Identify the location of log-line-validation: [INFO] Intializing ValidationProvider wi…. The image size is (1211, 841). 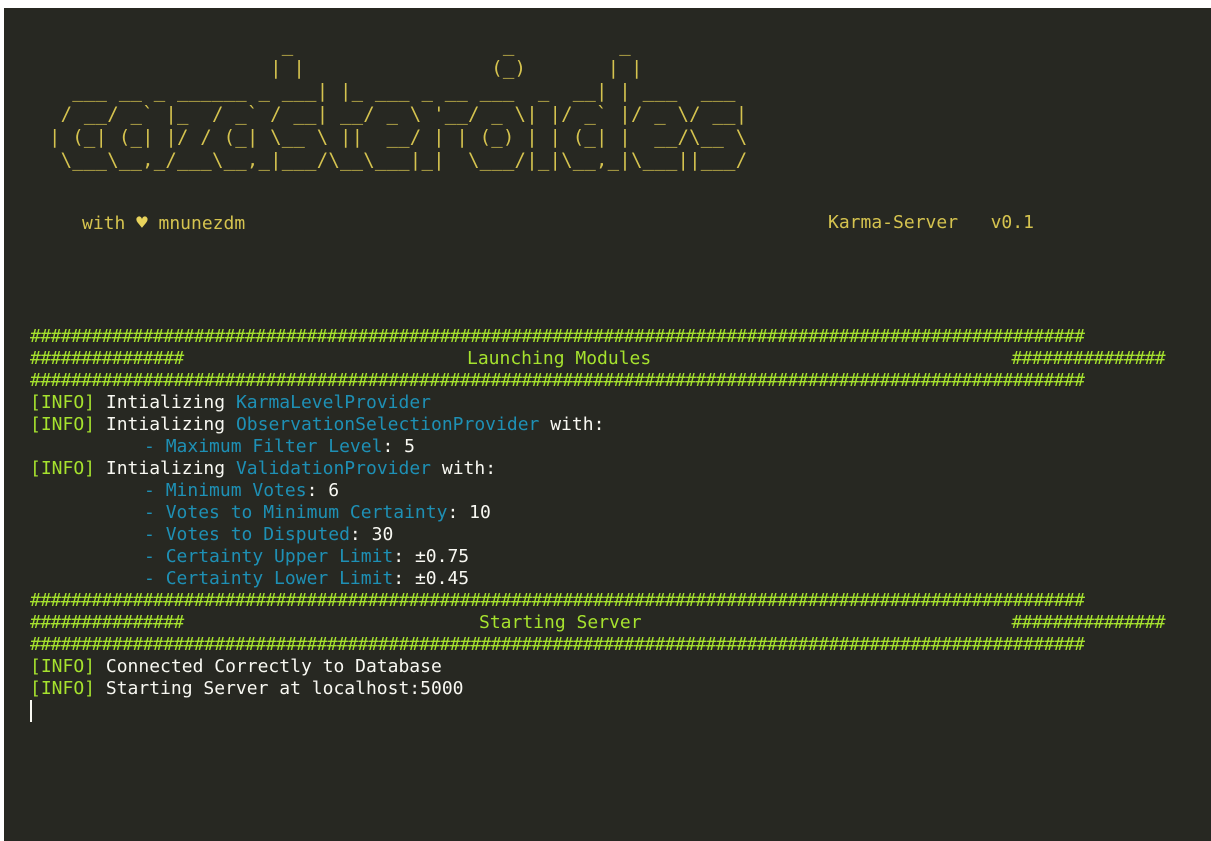
(617, 469).